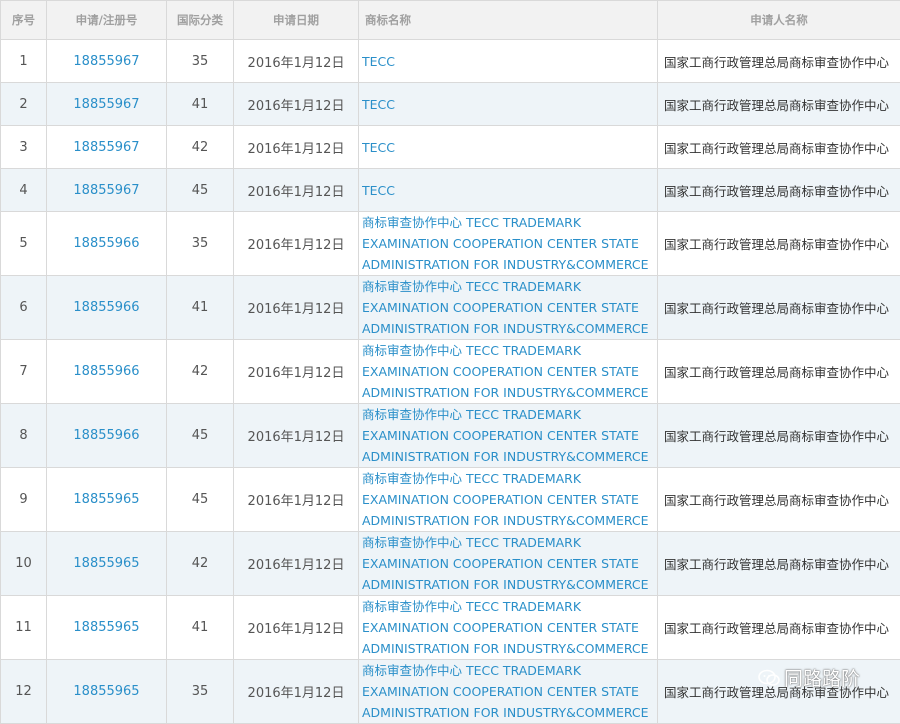 The image size is (900, 724). What do you see at coordinates (24, 692) in the screenshot?
I see `cell-index: 12` at bounding box center [24, 692].